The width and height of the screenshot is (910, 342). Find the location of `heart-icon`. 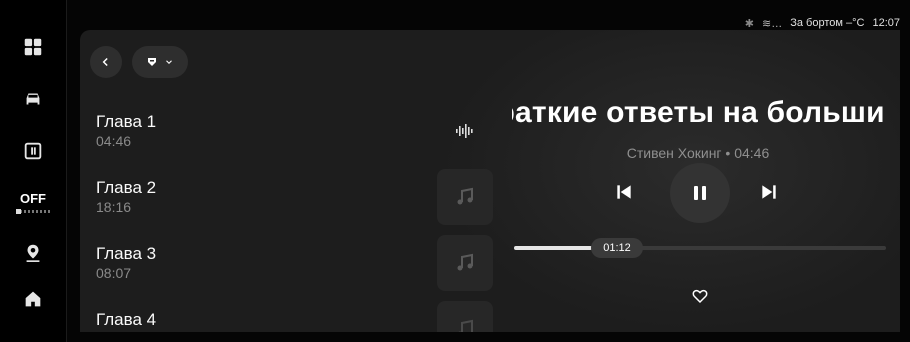

heart-icon is located at coordinates (700, 296).